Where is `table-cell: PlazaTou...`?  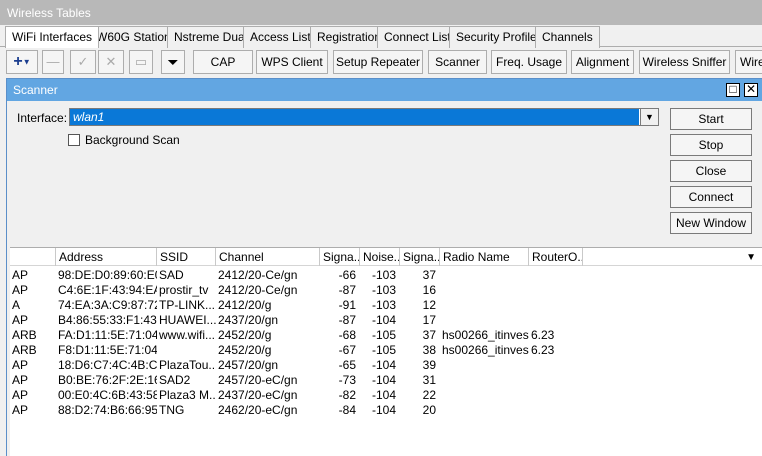 table-cell: PlazaTou... is located at coordinates (187, 365).